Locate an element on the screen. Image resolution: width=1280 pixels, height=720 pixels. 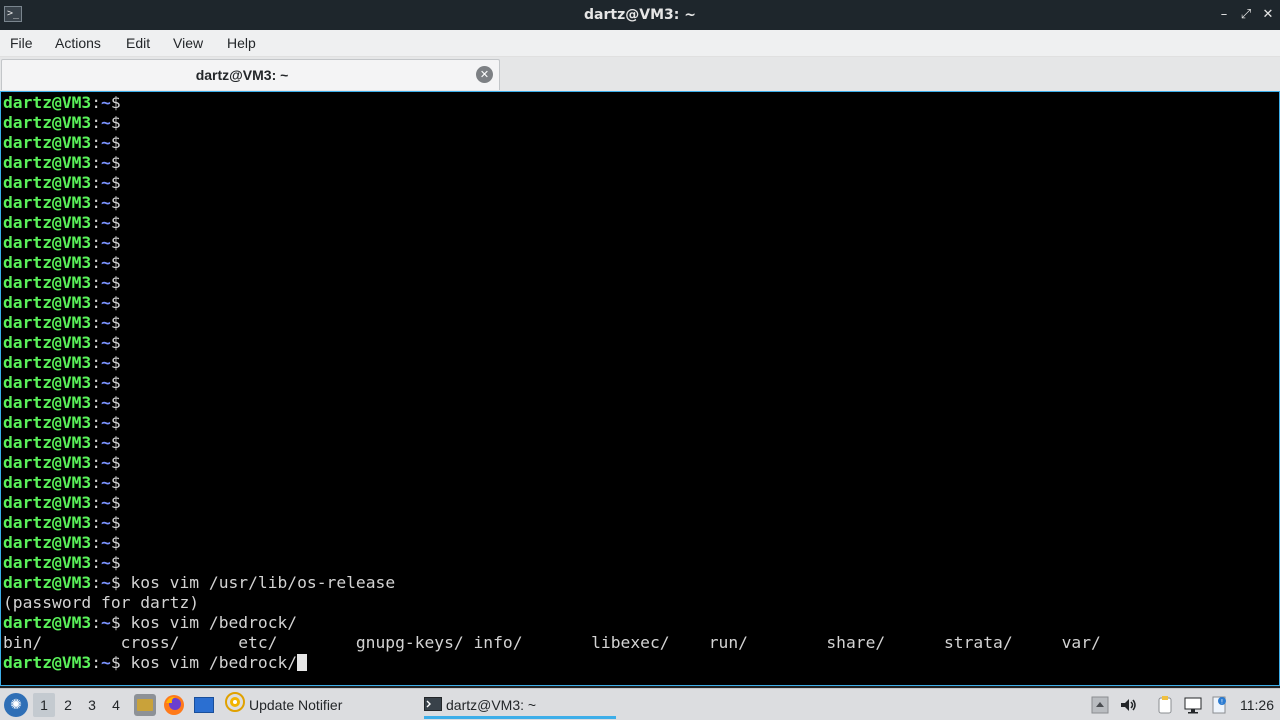
menu-help: Help is located at coordinates (241, 43).